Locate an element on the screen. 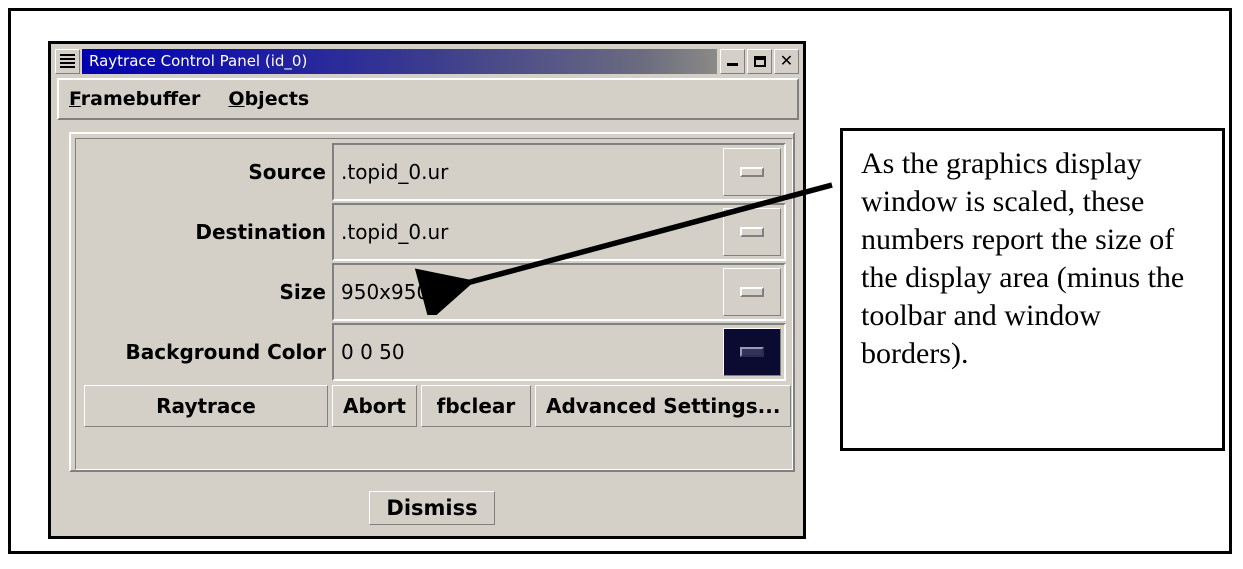 Image resolution: width=1243 pixels, height=569 pixels. fbclear-button: fbclear is located at coordinates (475, 406).